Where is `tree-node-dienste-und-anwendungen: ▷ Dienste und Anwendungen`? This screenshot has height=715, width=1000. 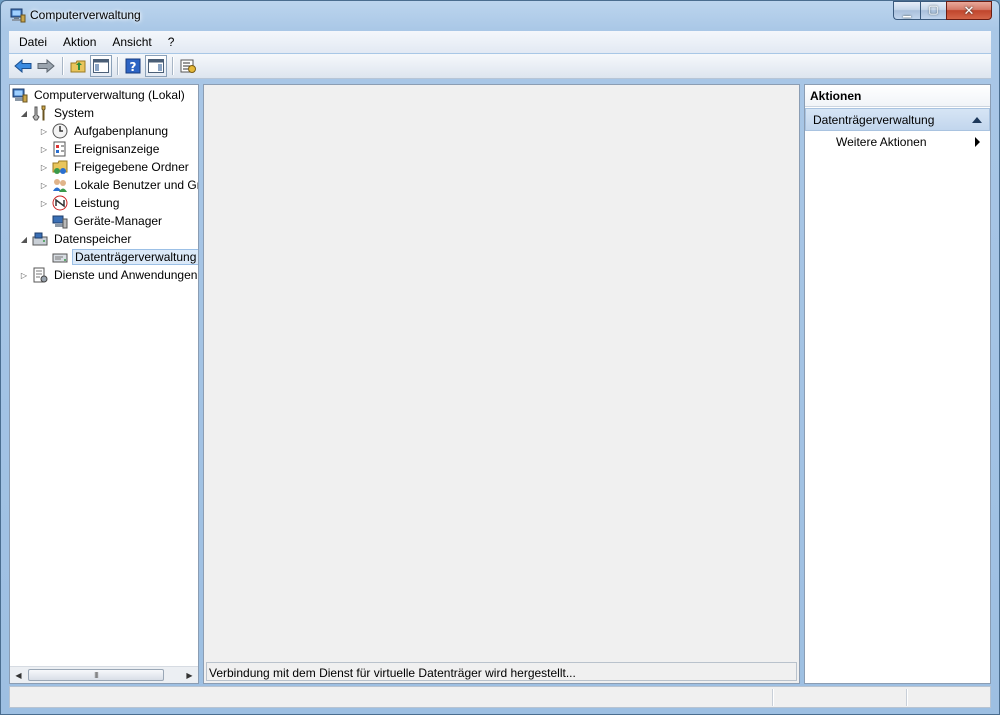
tree-node-dienste-und-anwendungen: ▷ Dienste und Anwendungen is located at coordinates (108, 275).